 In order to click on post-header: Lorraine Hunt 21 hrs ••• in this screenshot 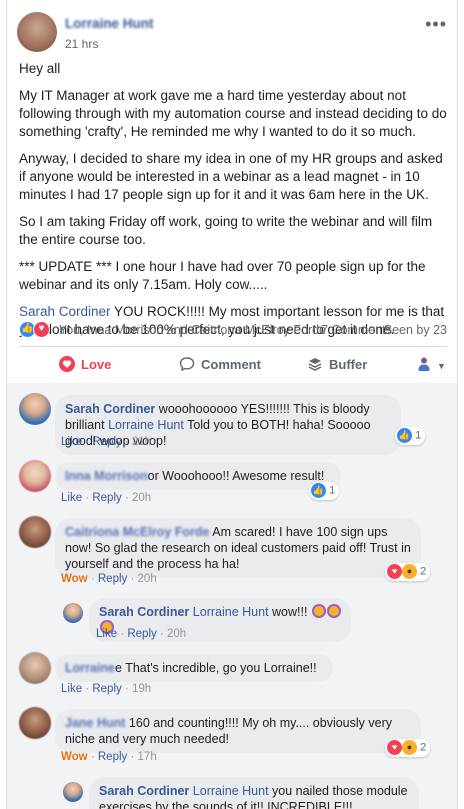, I will do `click(232, 34)`.